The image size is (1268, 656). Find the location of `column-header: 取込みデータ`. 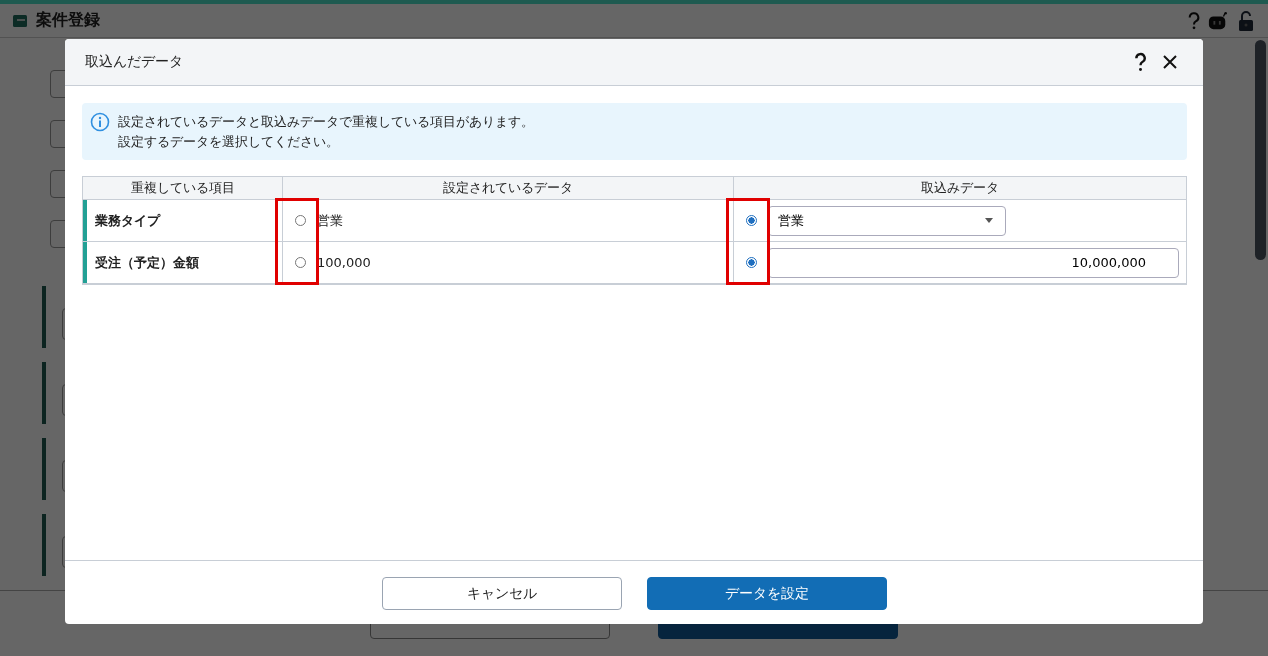

column-header: 取込みデータ is located at coordinates (959, 188).